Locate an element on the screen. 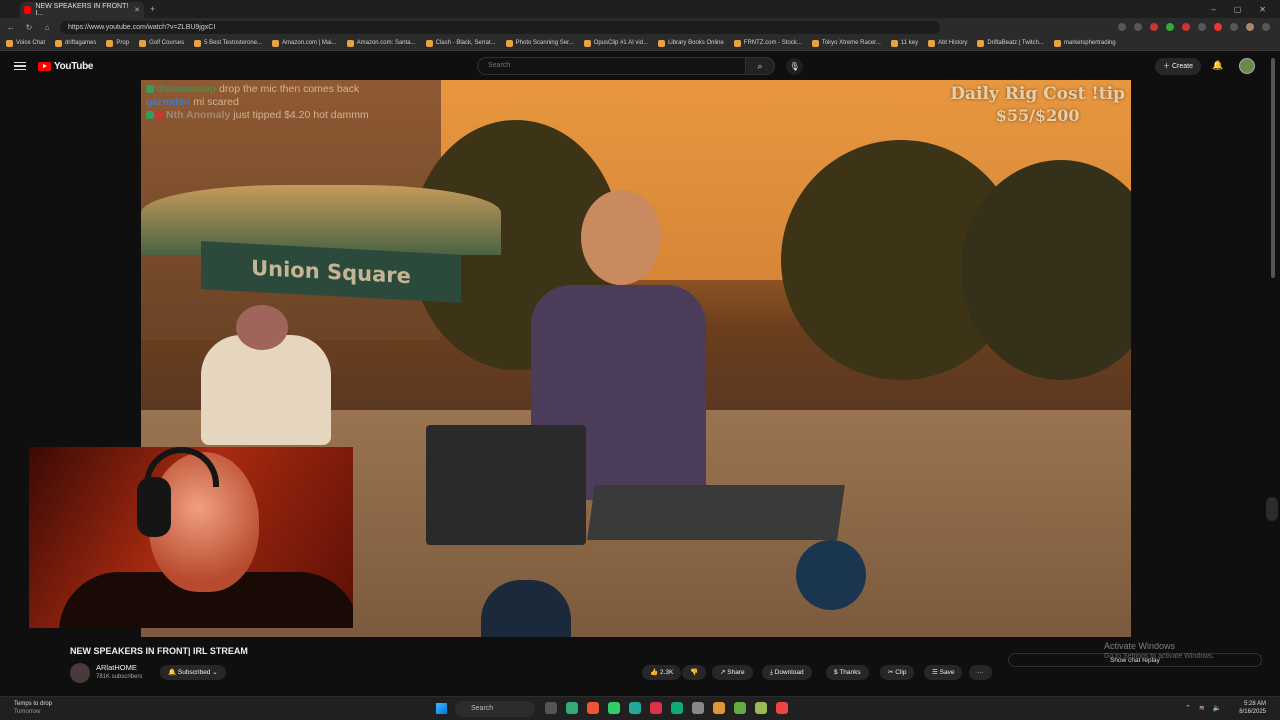 The height and width of the screenshot is (720, 1280). channel-name: ARlatHOME is located at coordinates (116, 667).